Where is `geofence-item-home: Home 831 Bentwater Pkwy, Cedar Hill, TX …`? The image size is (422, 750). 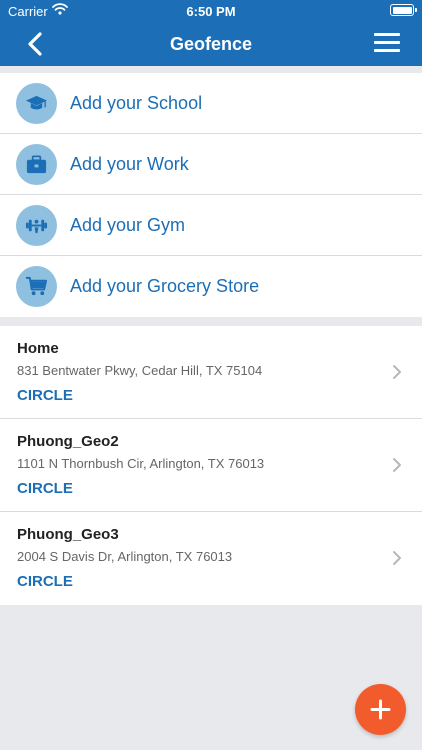 geofence-item-home: Home 831 Bentwater Pkwy, Cedar Hill, TX … is located at coordinates (211, 372).